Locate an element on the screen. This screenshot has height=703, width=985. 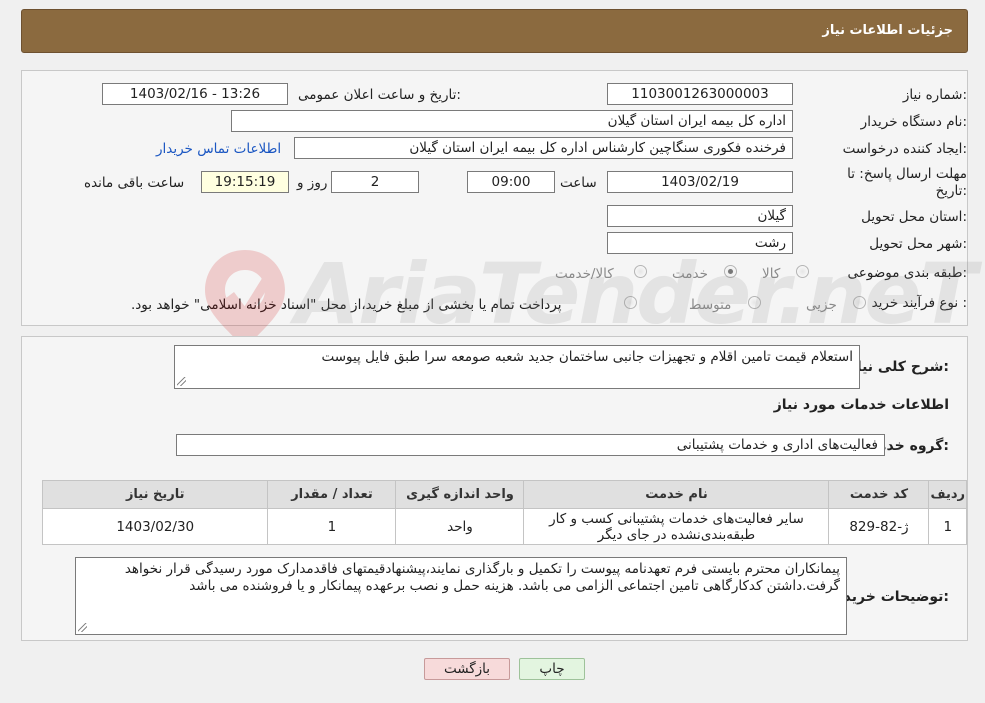
service-group-field: فعالیت‌های اداری و خدمات پشتیبانی is located at coordinates (530, 445).